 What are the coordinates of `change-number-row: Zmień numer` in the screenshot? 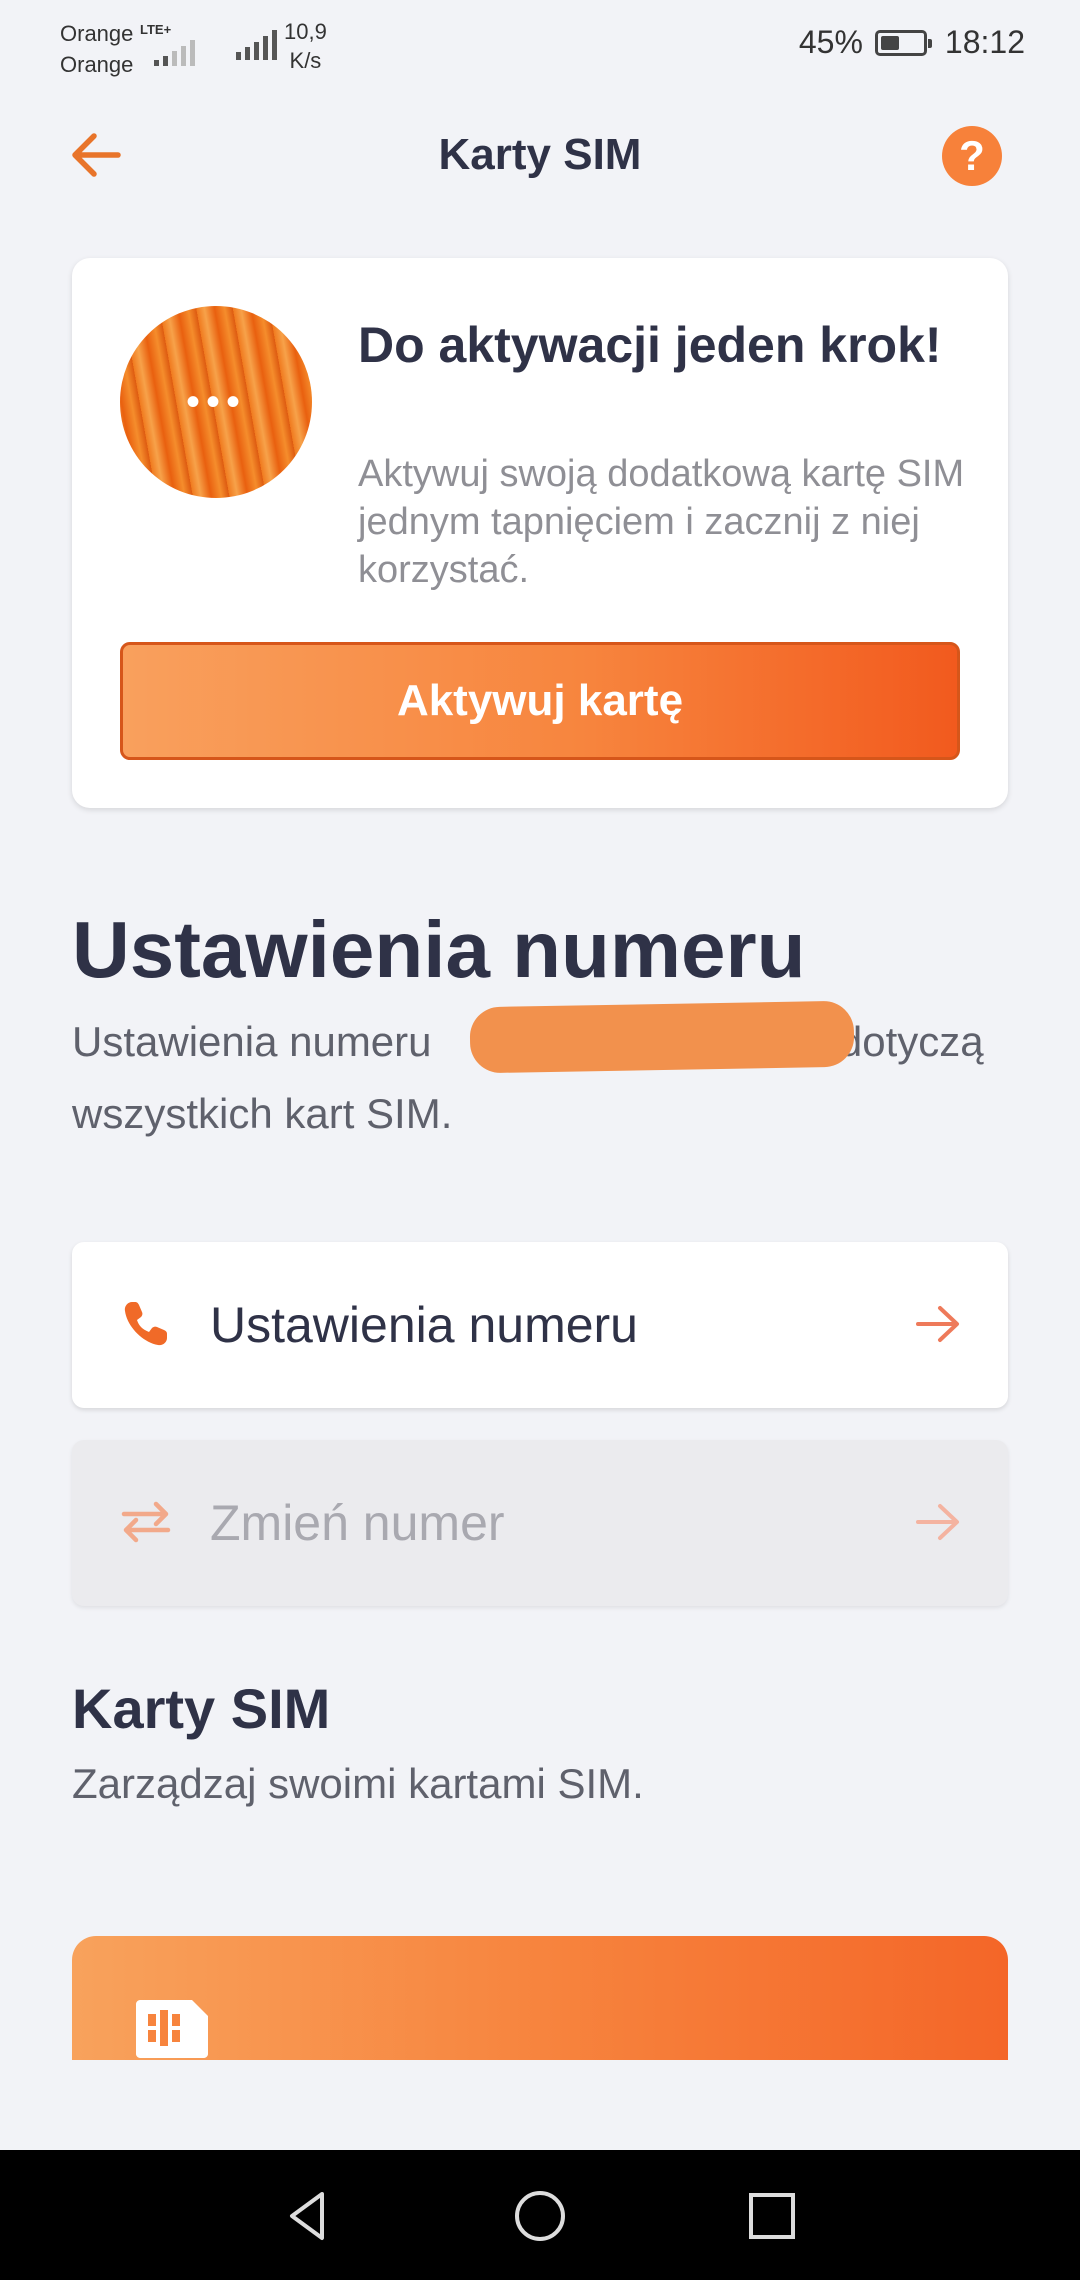 It's located at (540, 1523).